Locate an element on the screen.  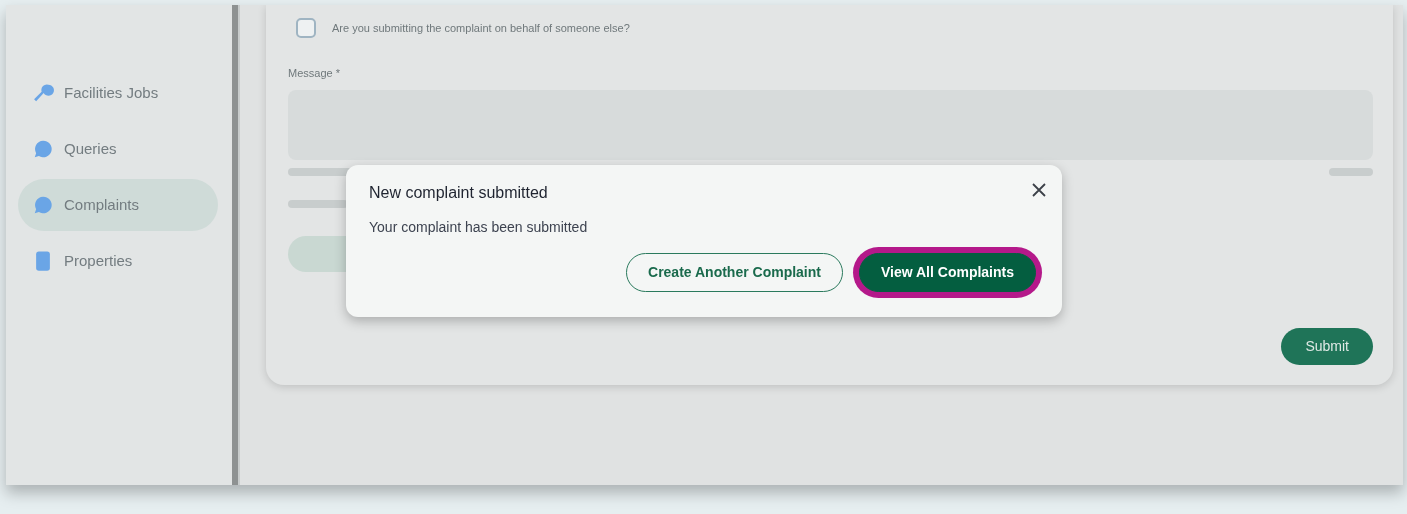
sidebar-item: Complaints is located at coordinates (118, 205).